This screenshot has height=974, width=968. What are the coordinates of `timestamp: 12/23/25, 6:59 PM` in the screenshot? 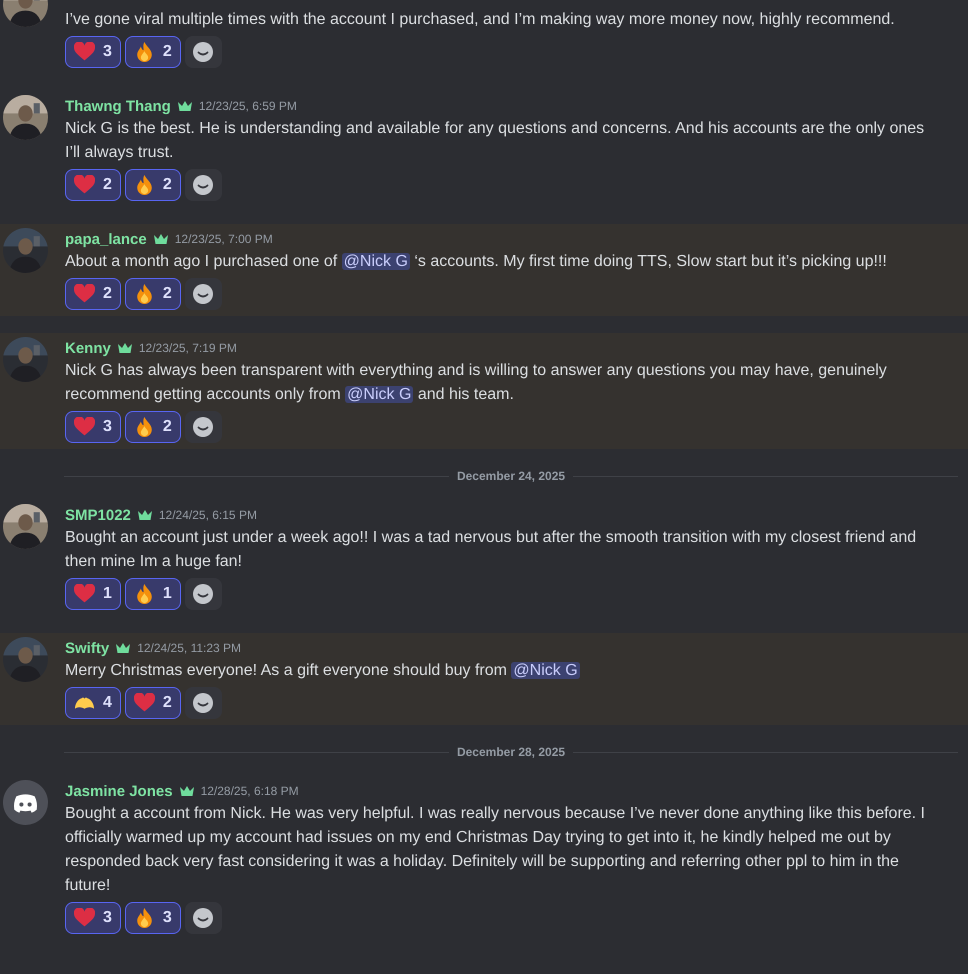 It's located at (247, 106).